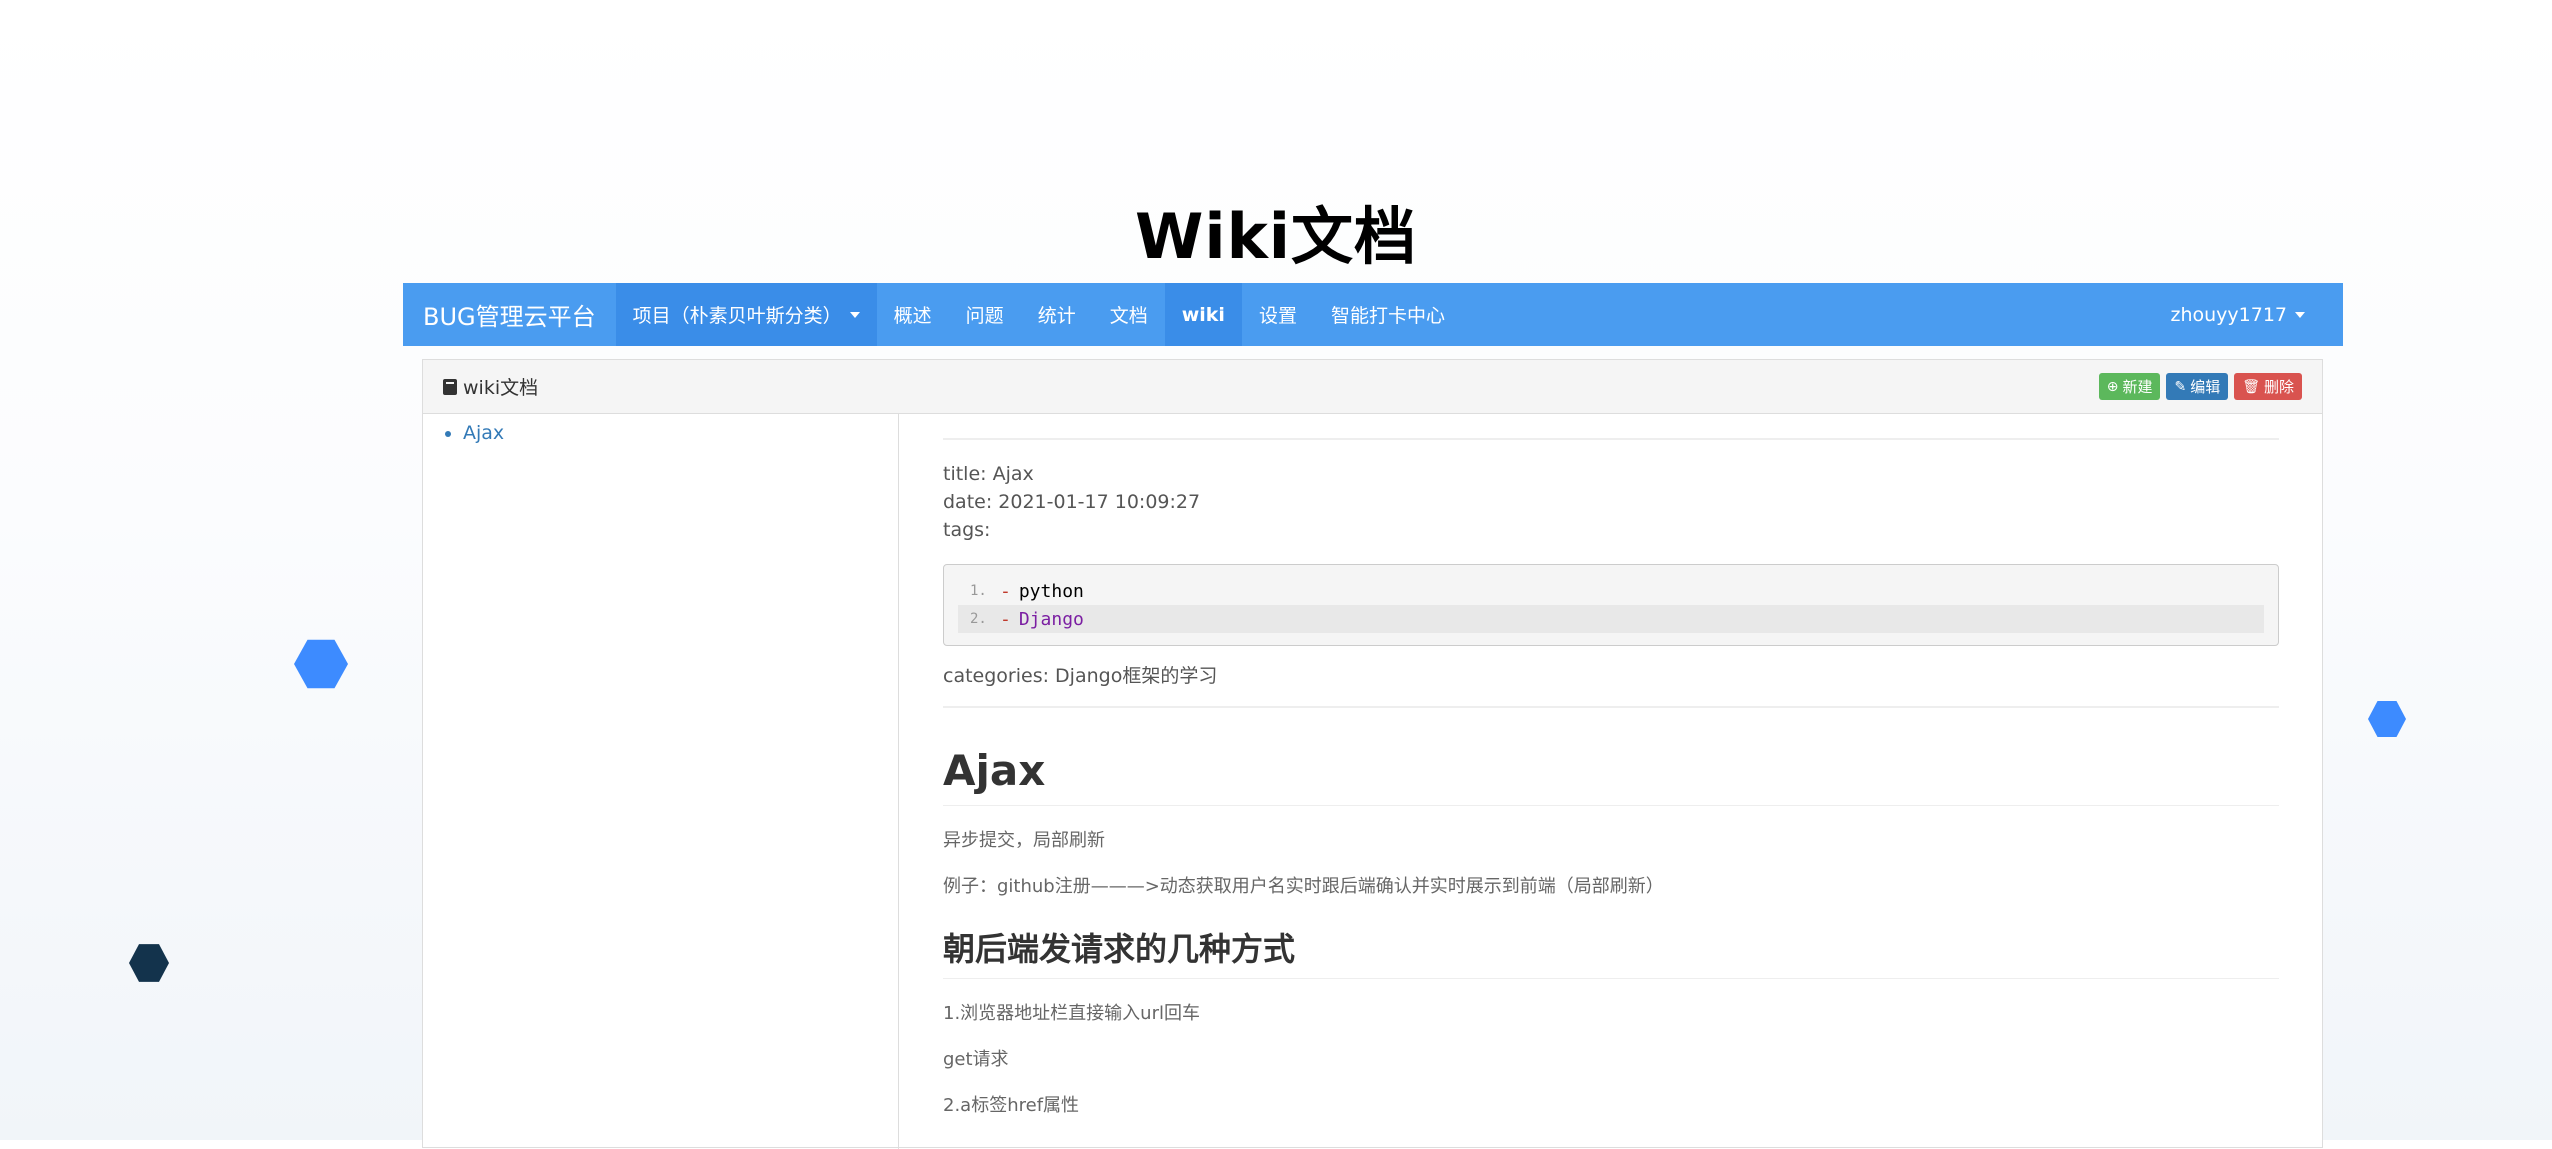  What do you see at coordinates (2180, 386) in the screenshot?
I see `edit-icon: ✎` at bounding box center [2180, 386].